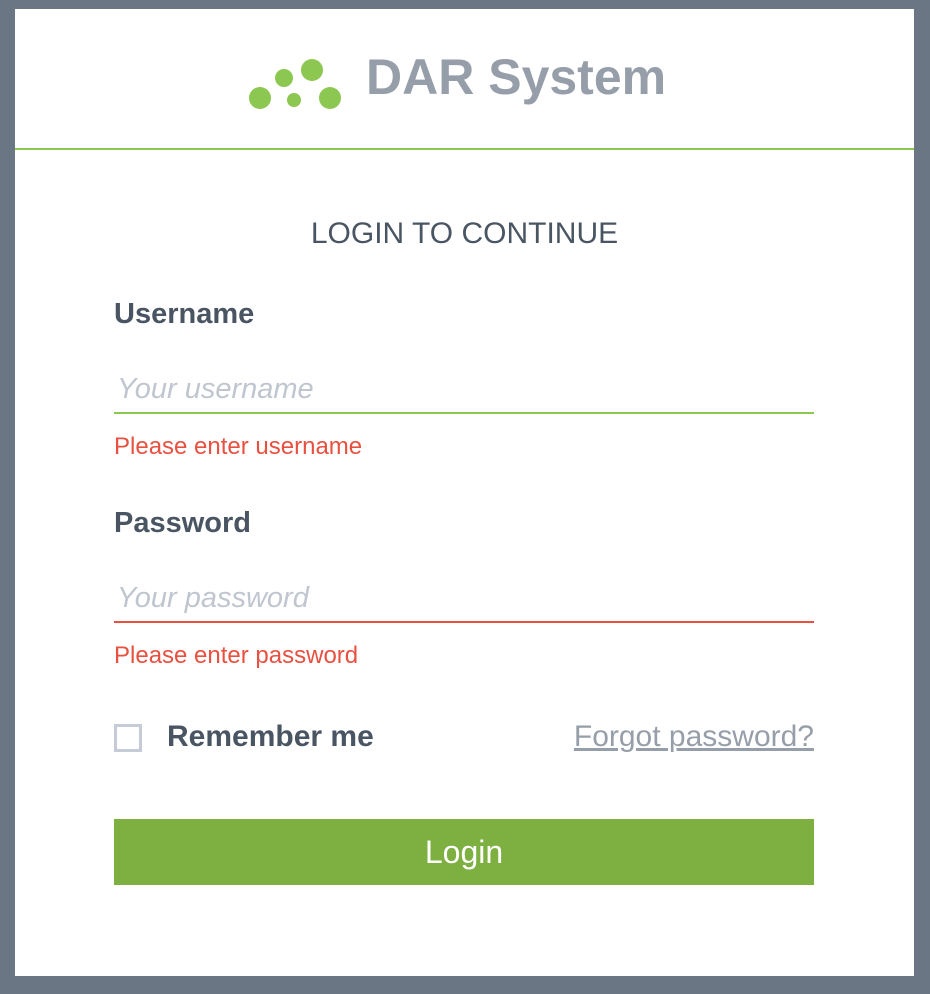  Describe the element at coordinates (464, 599) in the screenshot. I see `password-input` at that location.